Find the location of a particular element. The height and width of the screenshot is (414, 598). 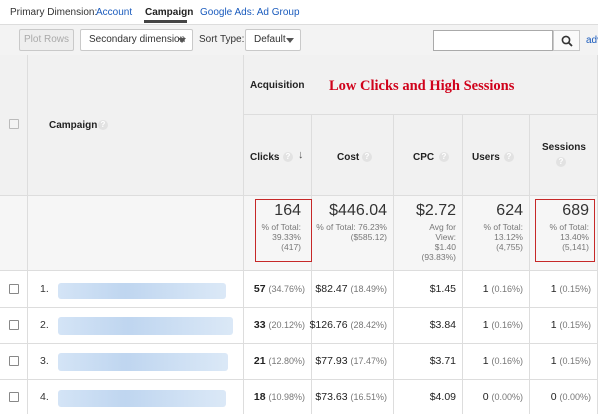

secondary-dimension-label: Secondary dimension is located at coordinates (137, 39).